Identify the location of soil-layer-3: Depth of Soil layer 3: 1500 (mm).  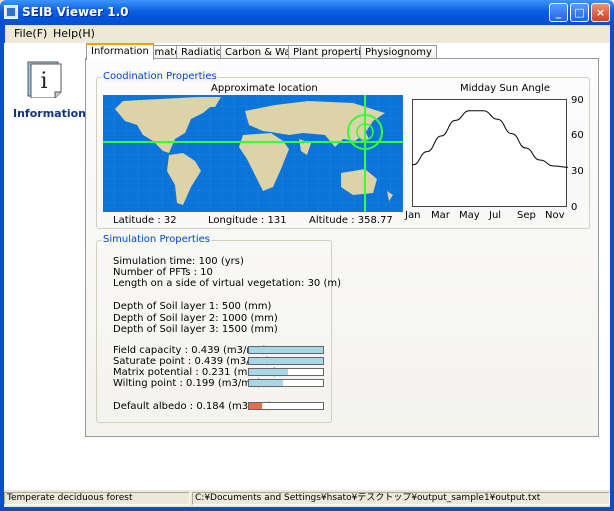
(195, 329).